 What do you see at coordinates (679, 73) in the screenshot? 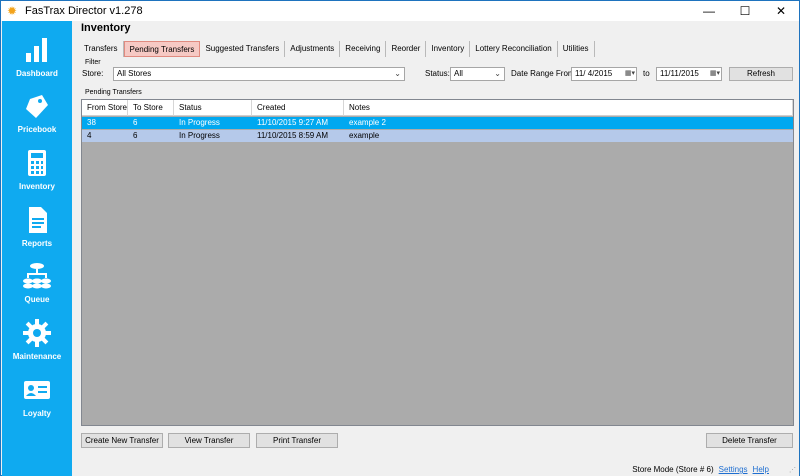
I see `date-to-value: 11/11/2015` at bounding box center [679, 73].